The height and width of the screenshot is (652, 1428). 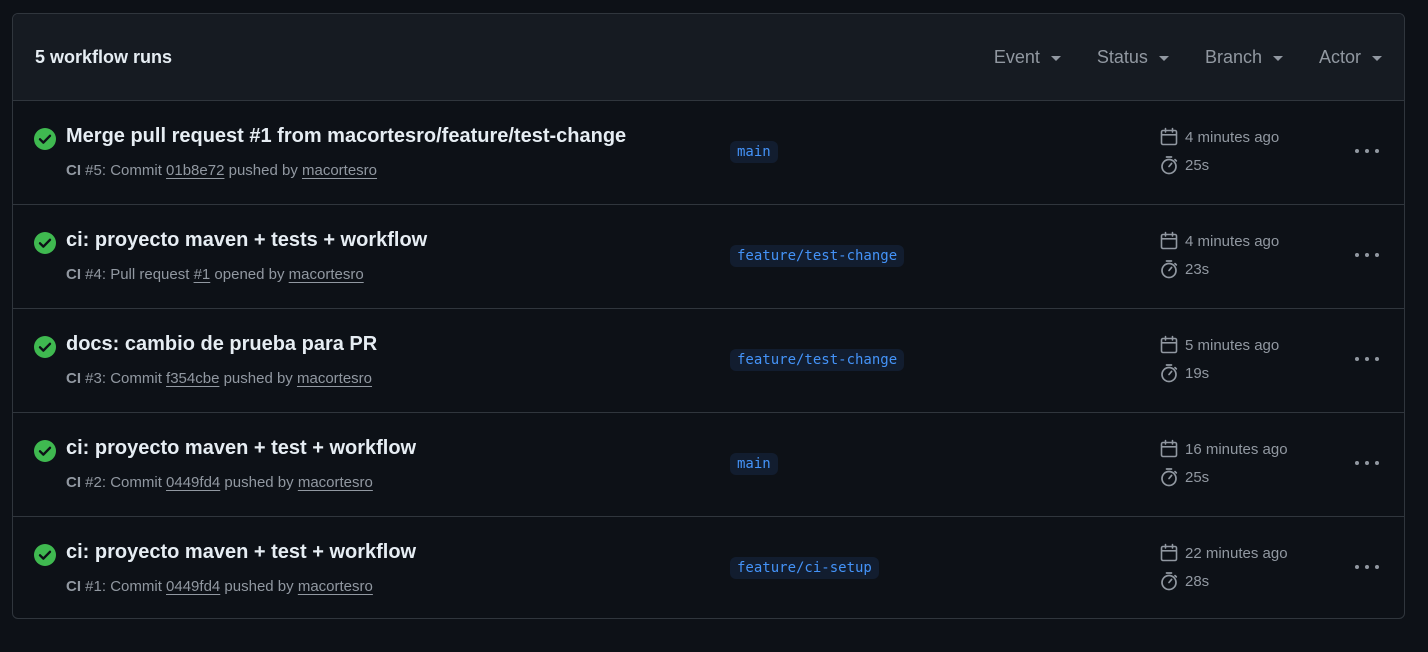 I want to click on time-ago-text: 16 minutes ago, so click(x=1236, y=449).